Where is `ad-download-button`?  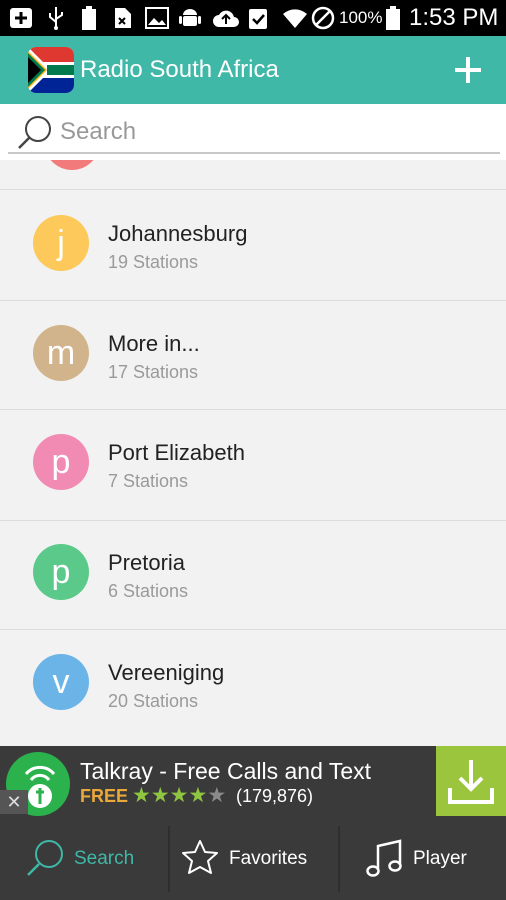 ad-download-button is located at coordinates (471, 781).